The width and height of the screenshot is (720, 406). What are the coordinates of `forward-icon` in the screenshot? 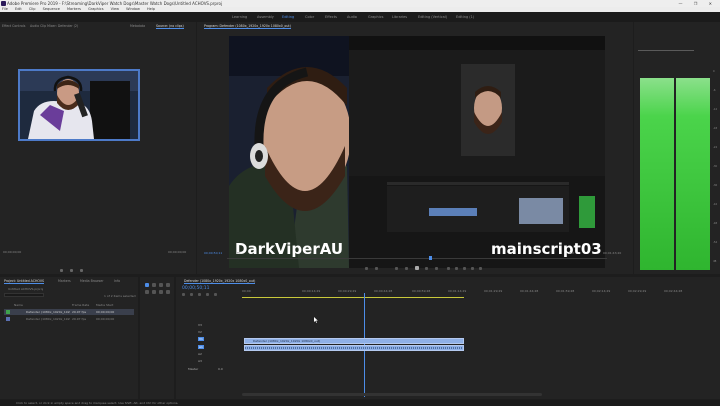 It's located at (426, 268).